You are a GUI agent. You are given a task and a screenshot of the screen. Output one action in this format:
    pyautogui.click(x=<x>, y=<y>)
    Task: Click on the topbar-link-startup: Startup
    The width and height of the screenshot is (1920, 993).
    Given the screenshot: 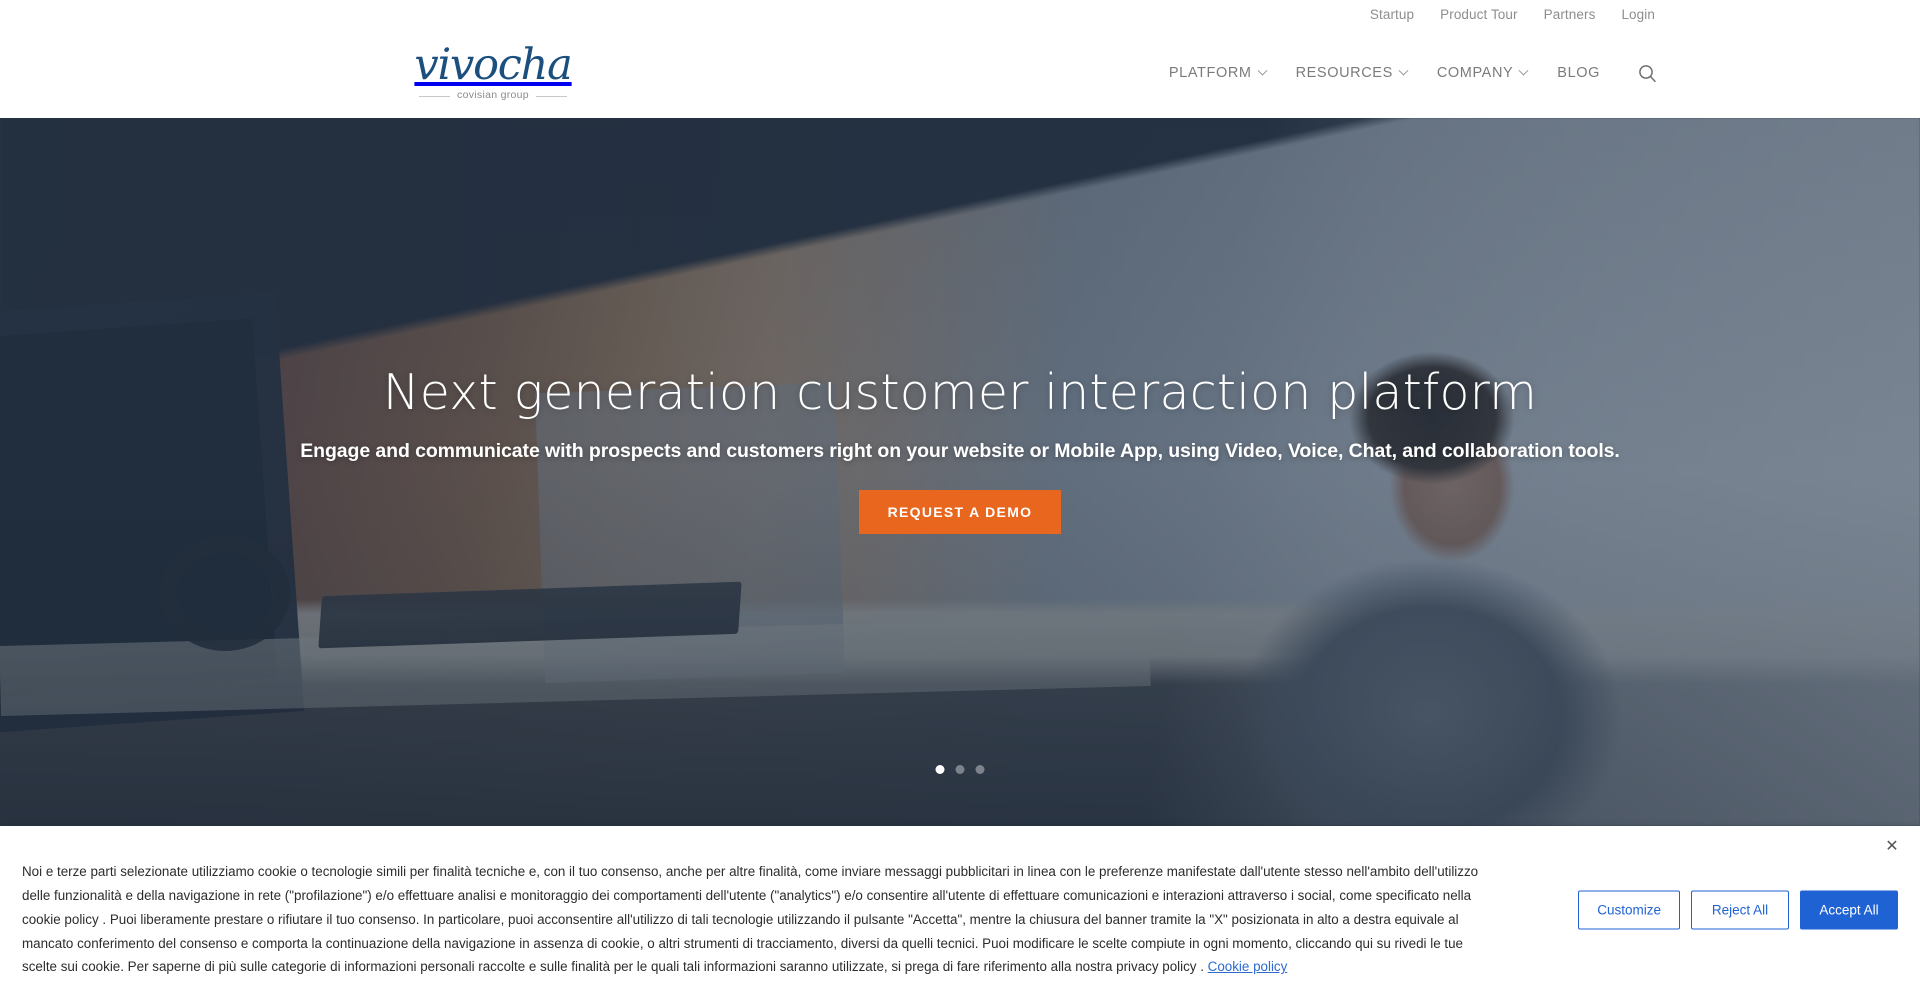 What is the action you would take?
    pyautogui.click(x=1392, y=14)
    